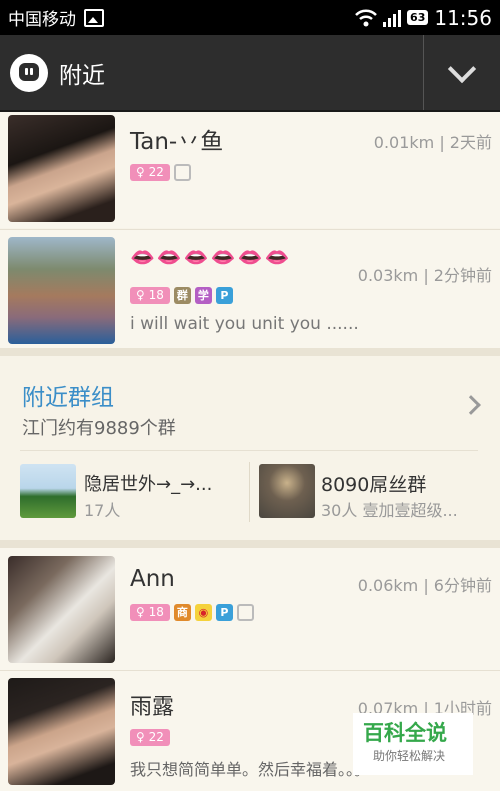 This screenshot has width=500, height=791. What do you see at coordinates (94, 17) in the screenshot?
I see `image-notification-icon` at bounding box center [94, 17].